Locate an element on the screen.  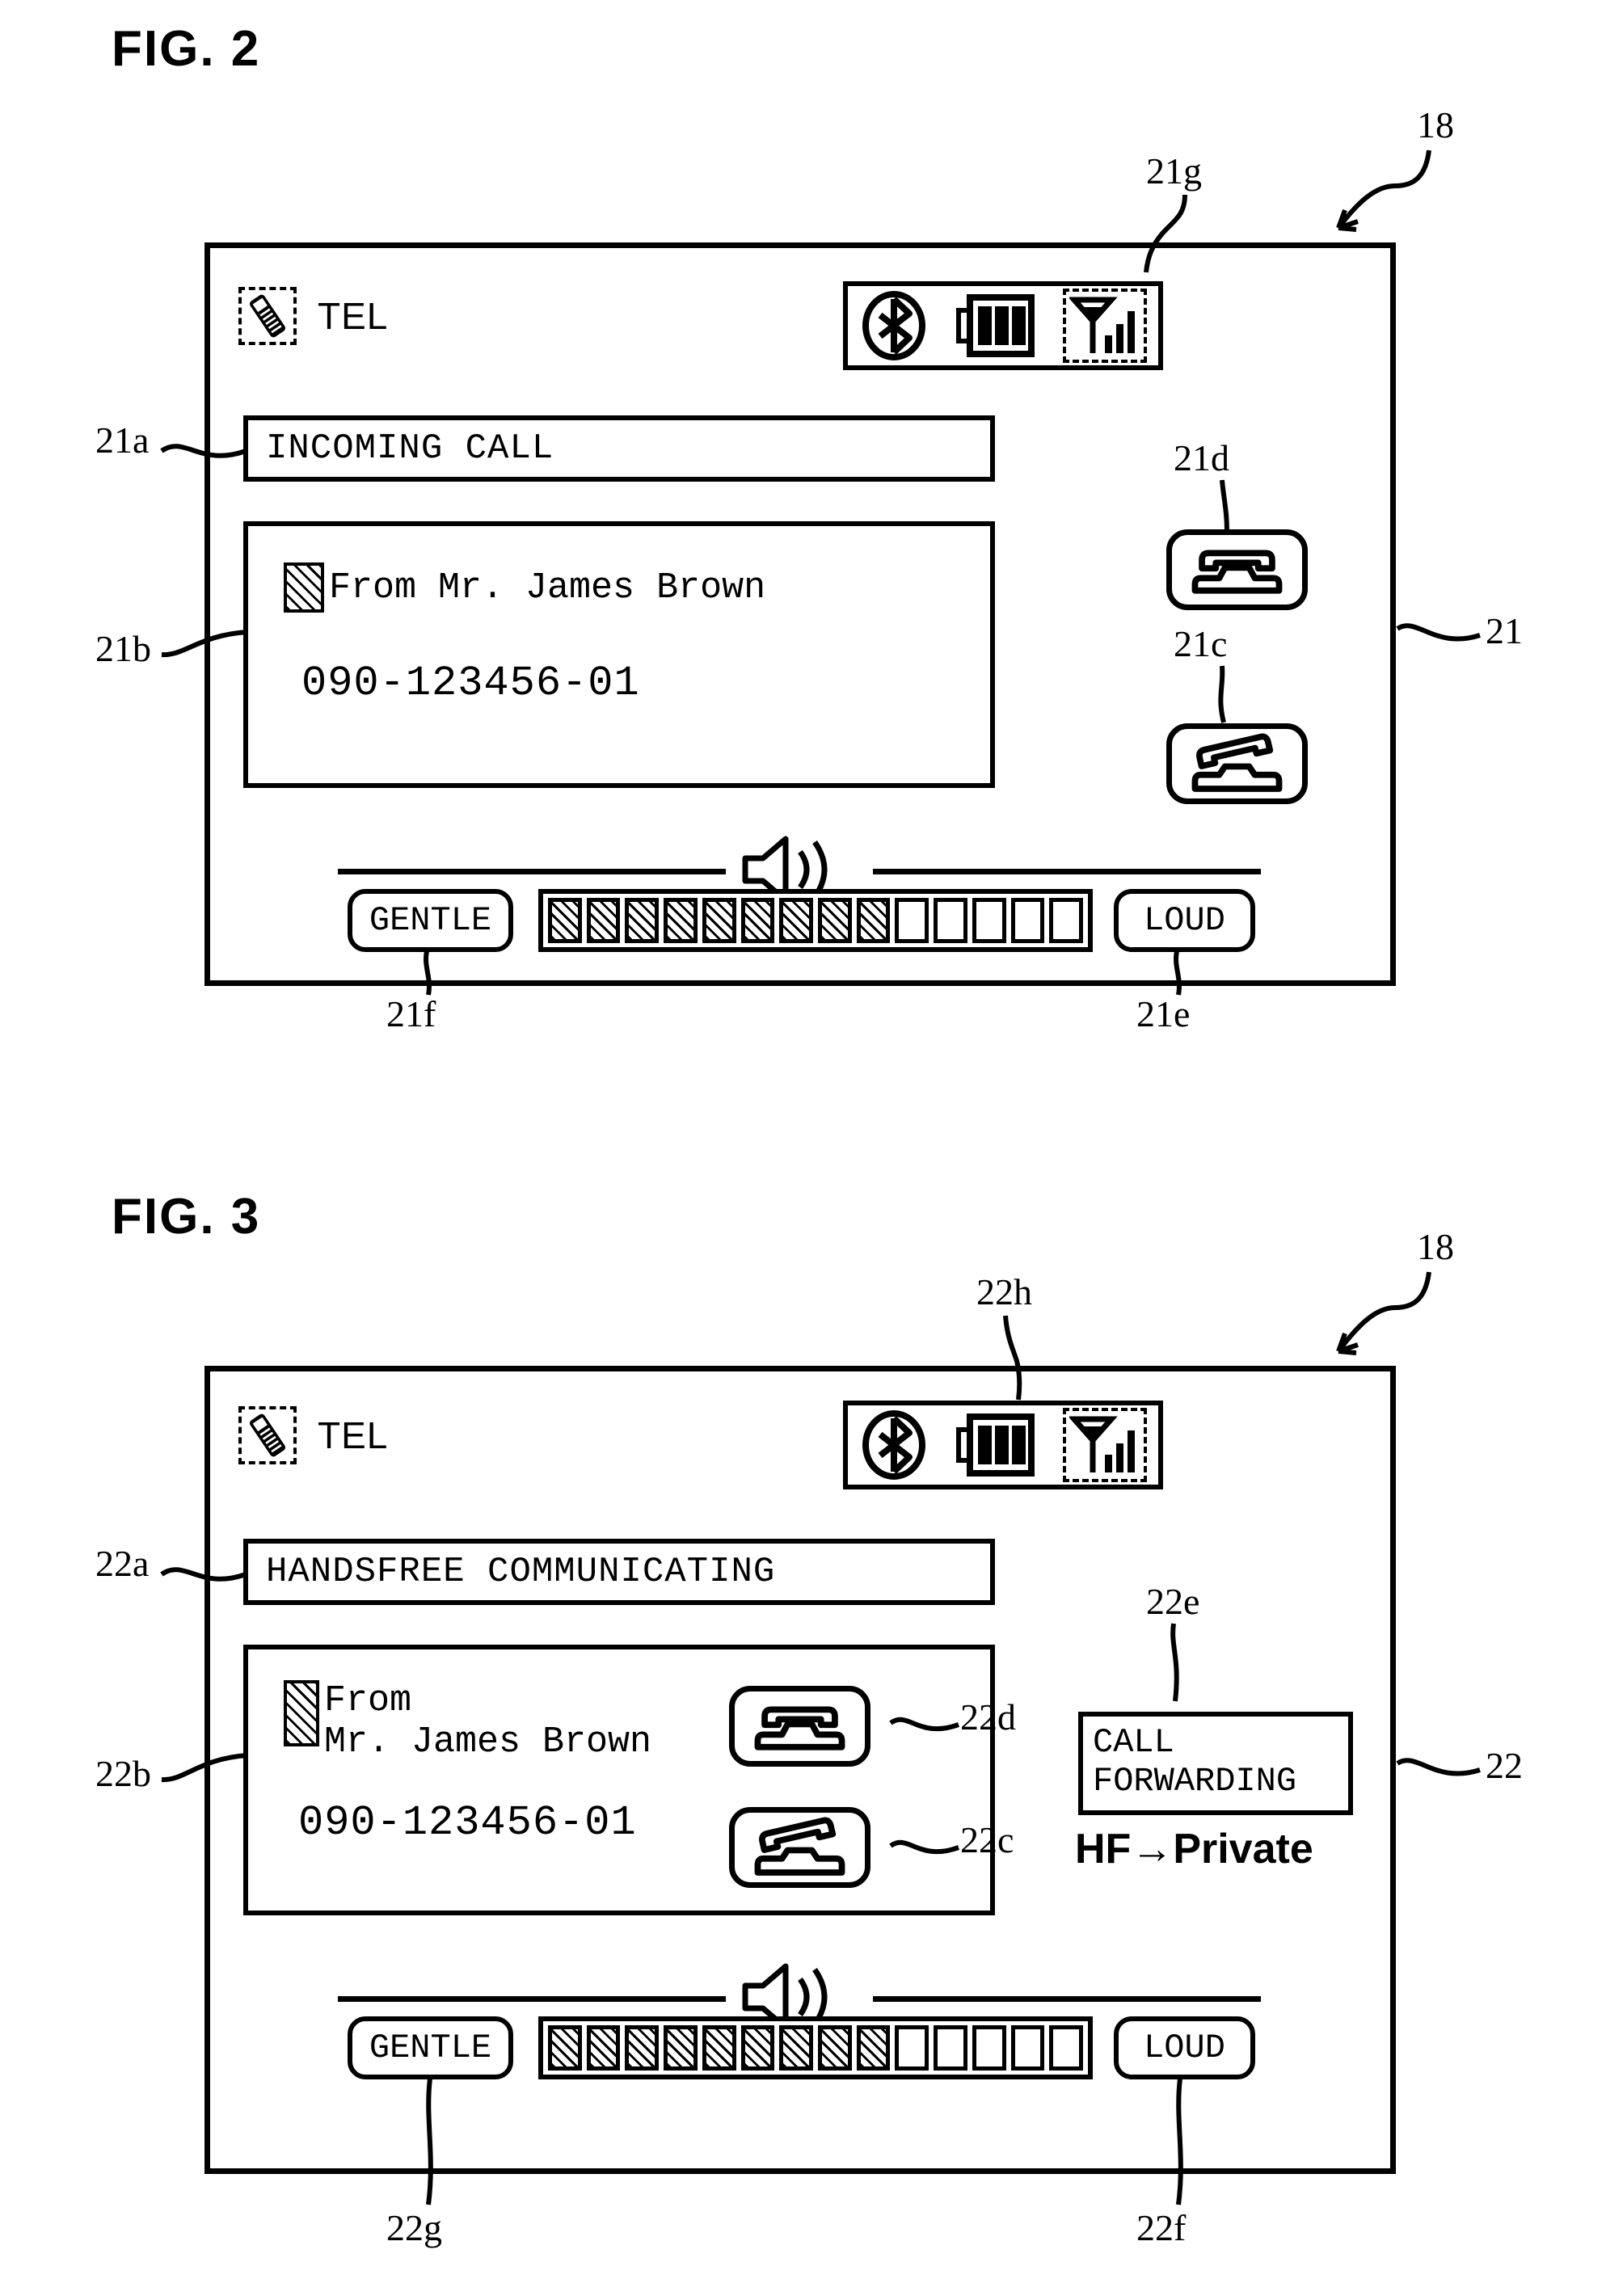
end-call-button-fig2 is located at coordinates (1237, 763).